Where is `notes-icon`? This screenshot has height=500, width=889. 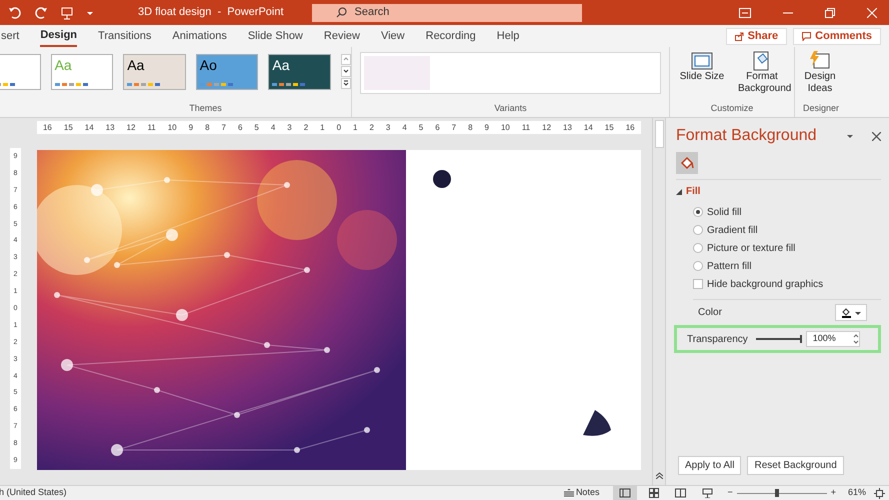
notes-icon is located at coordinates (569, 493).